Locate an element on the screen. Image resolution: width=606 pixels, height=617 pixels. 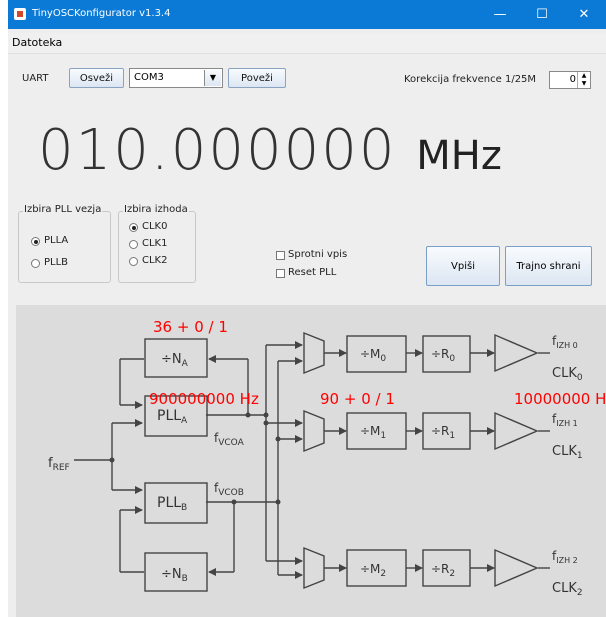
pll-group-title: Izbira PLL vezja is located at coordinates (63, 209).